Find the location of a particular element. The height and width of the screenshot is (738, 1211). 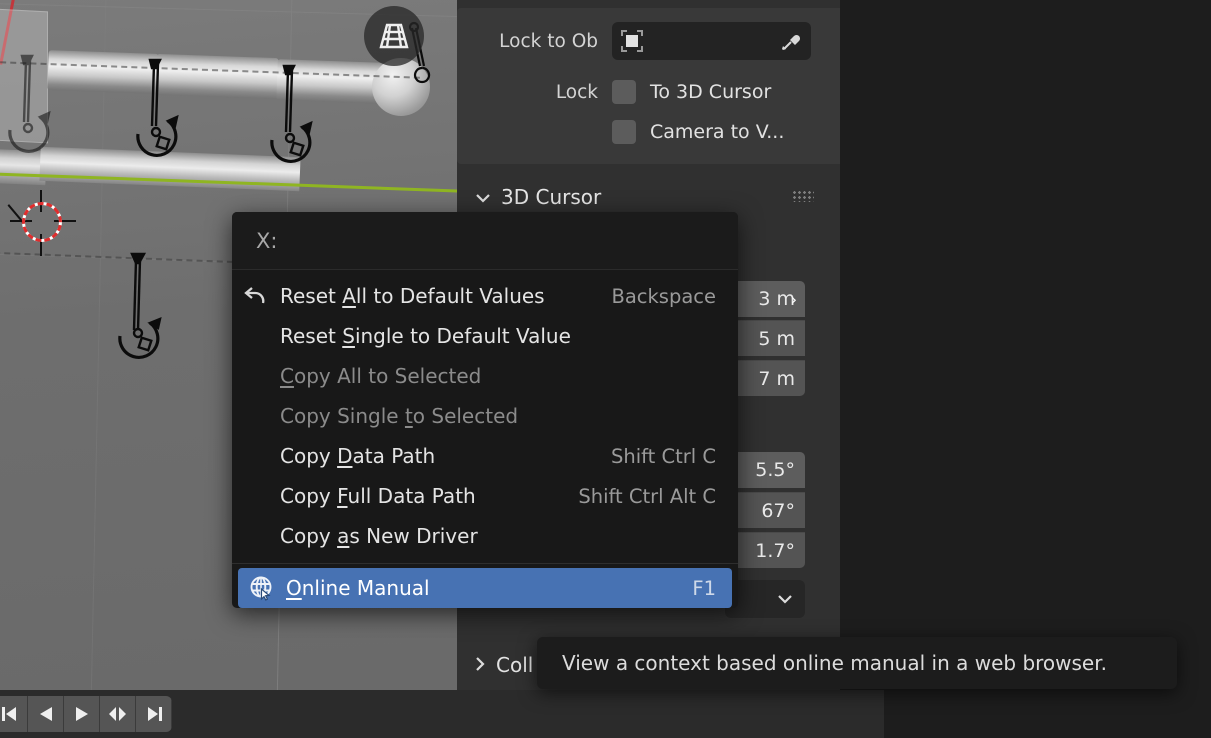

orthographic-grid-icon is located at coordinates (394, 36).